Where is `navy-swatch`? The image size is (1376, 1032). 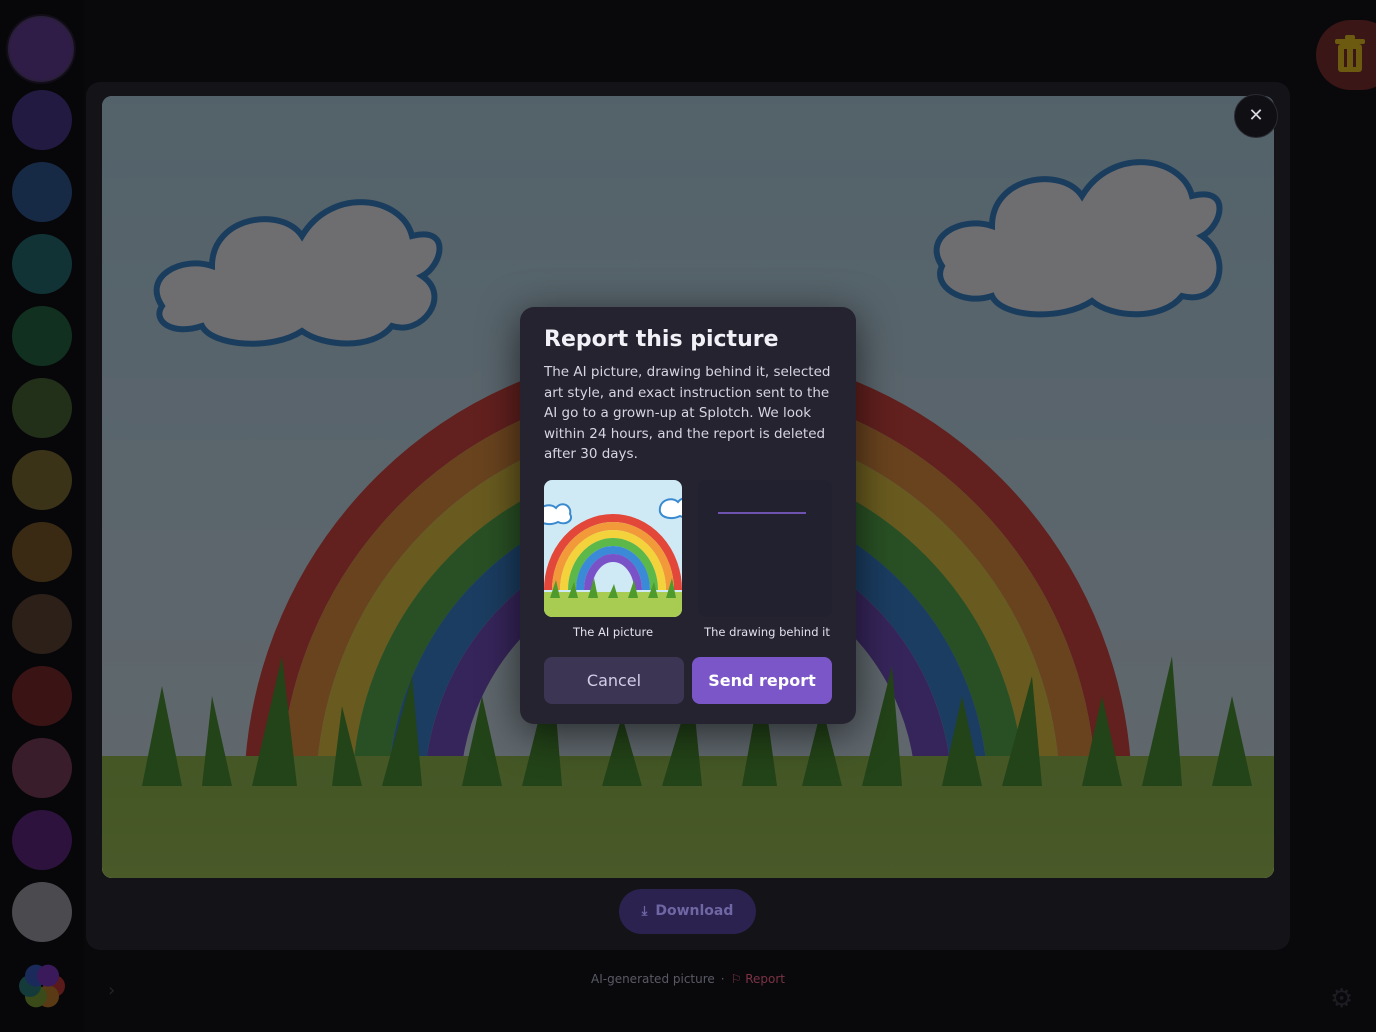
navy-swatch is located at coordinates (42, 192).